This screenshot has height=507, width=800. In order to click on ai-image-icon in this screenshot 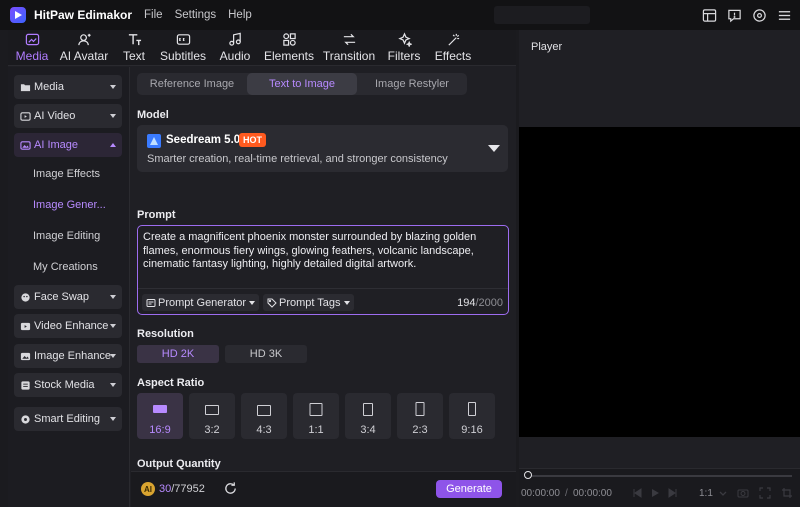, I will do `click(25, 145)`.